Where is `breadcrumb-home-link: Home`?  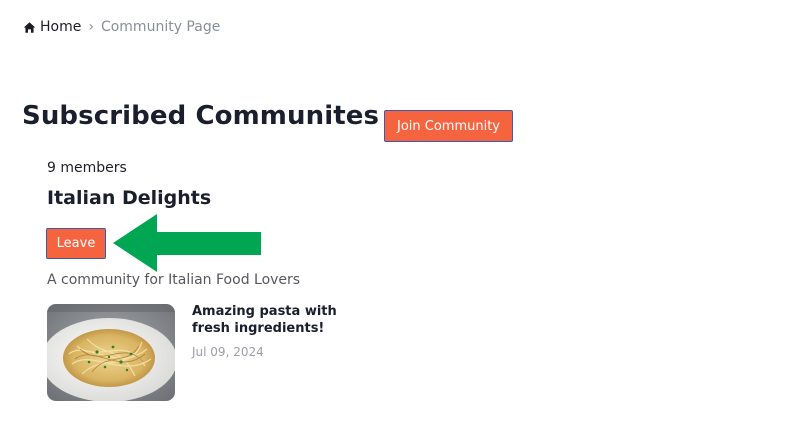 breadcrumb-home-link: Home is located at coordinates (60, 27).